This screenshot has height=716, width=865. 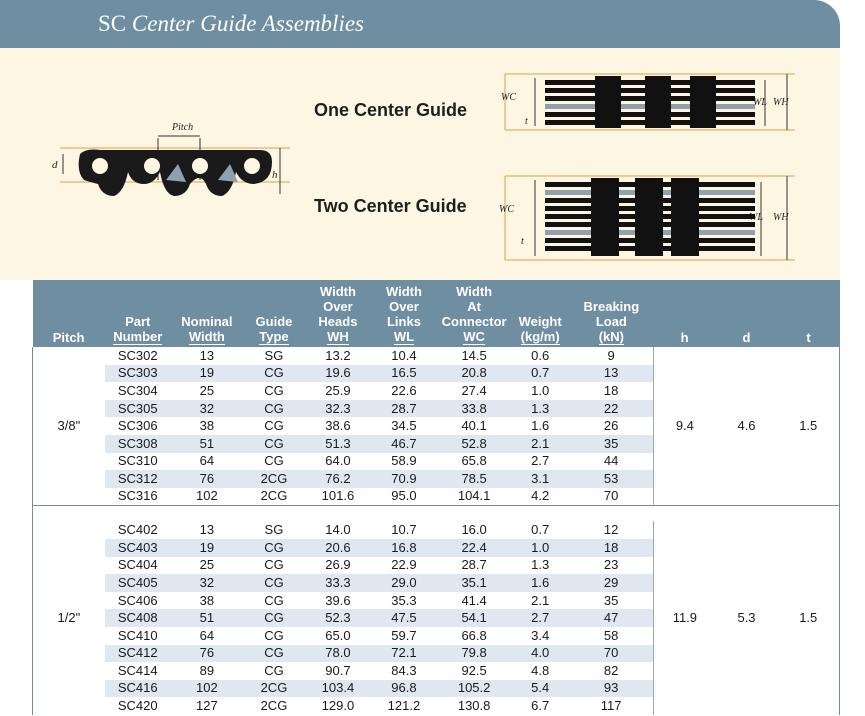 What do you see at coordinates (611, 461) in the screenshot?
I see `breaking-load-cell: 44` at bounding box center [611, 461].